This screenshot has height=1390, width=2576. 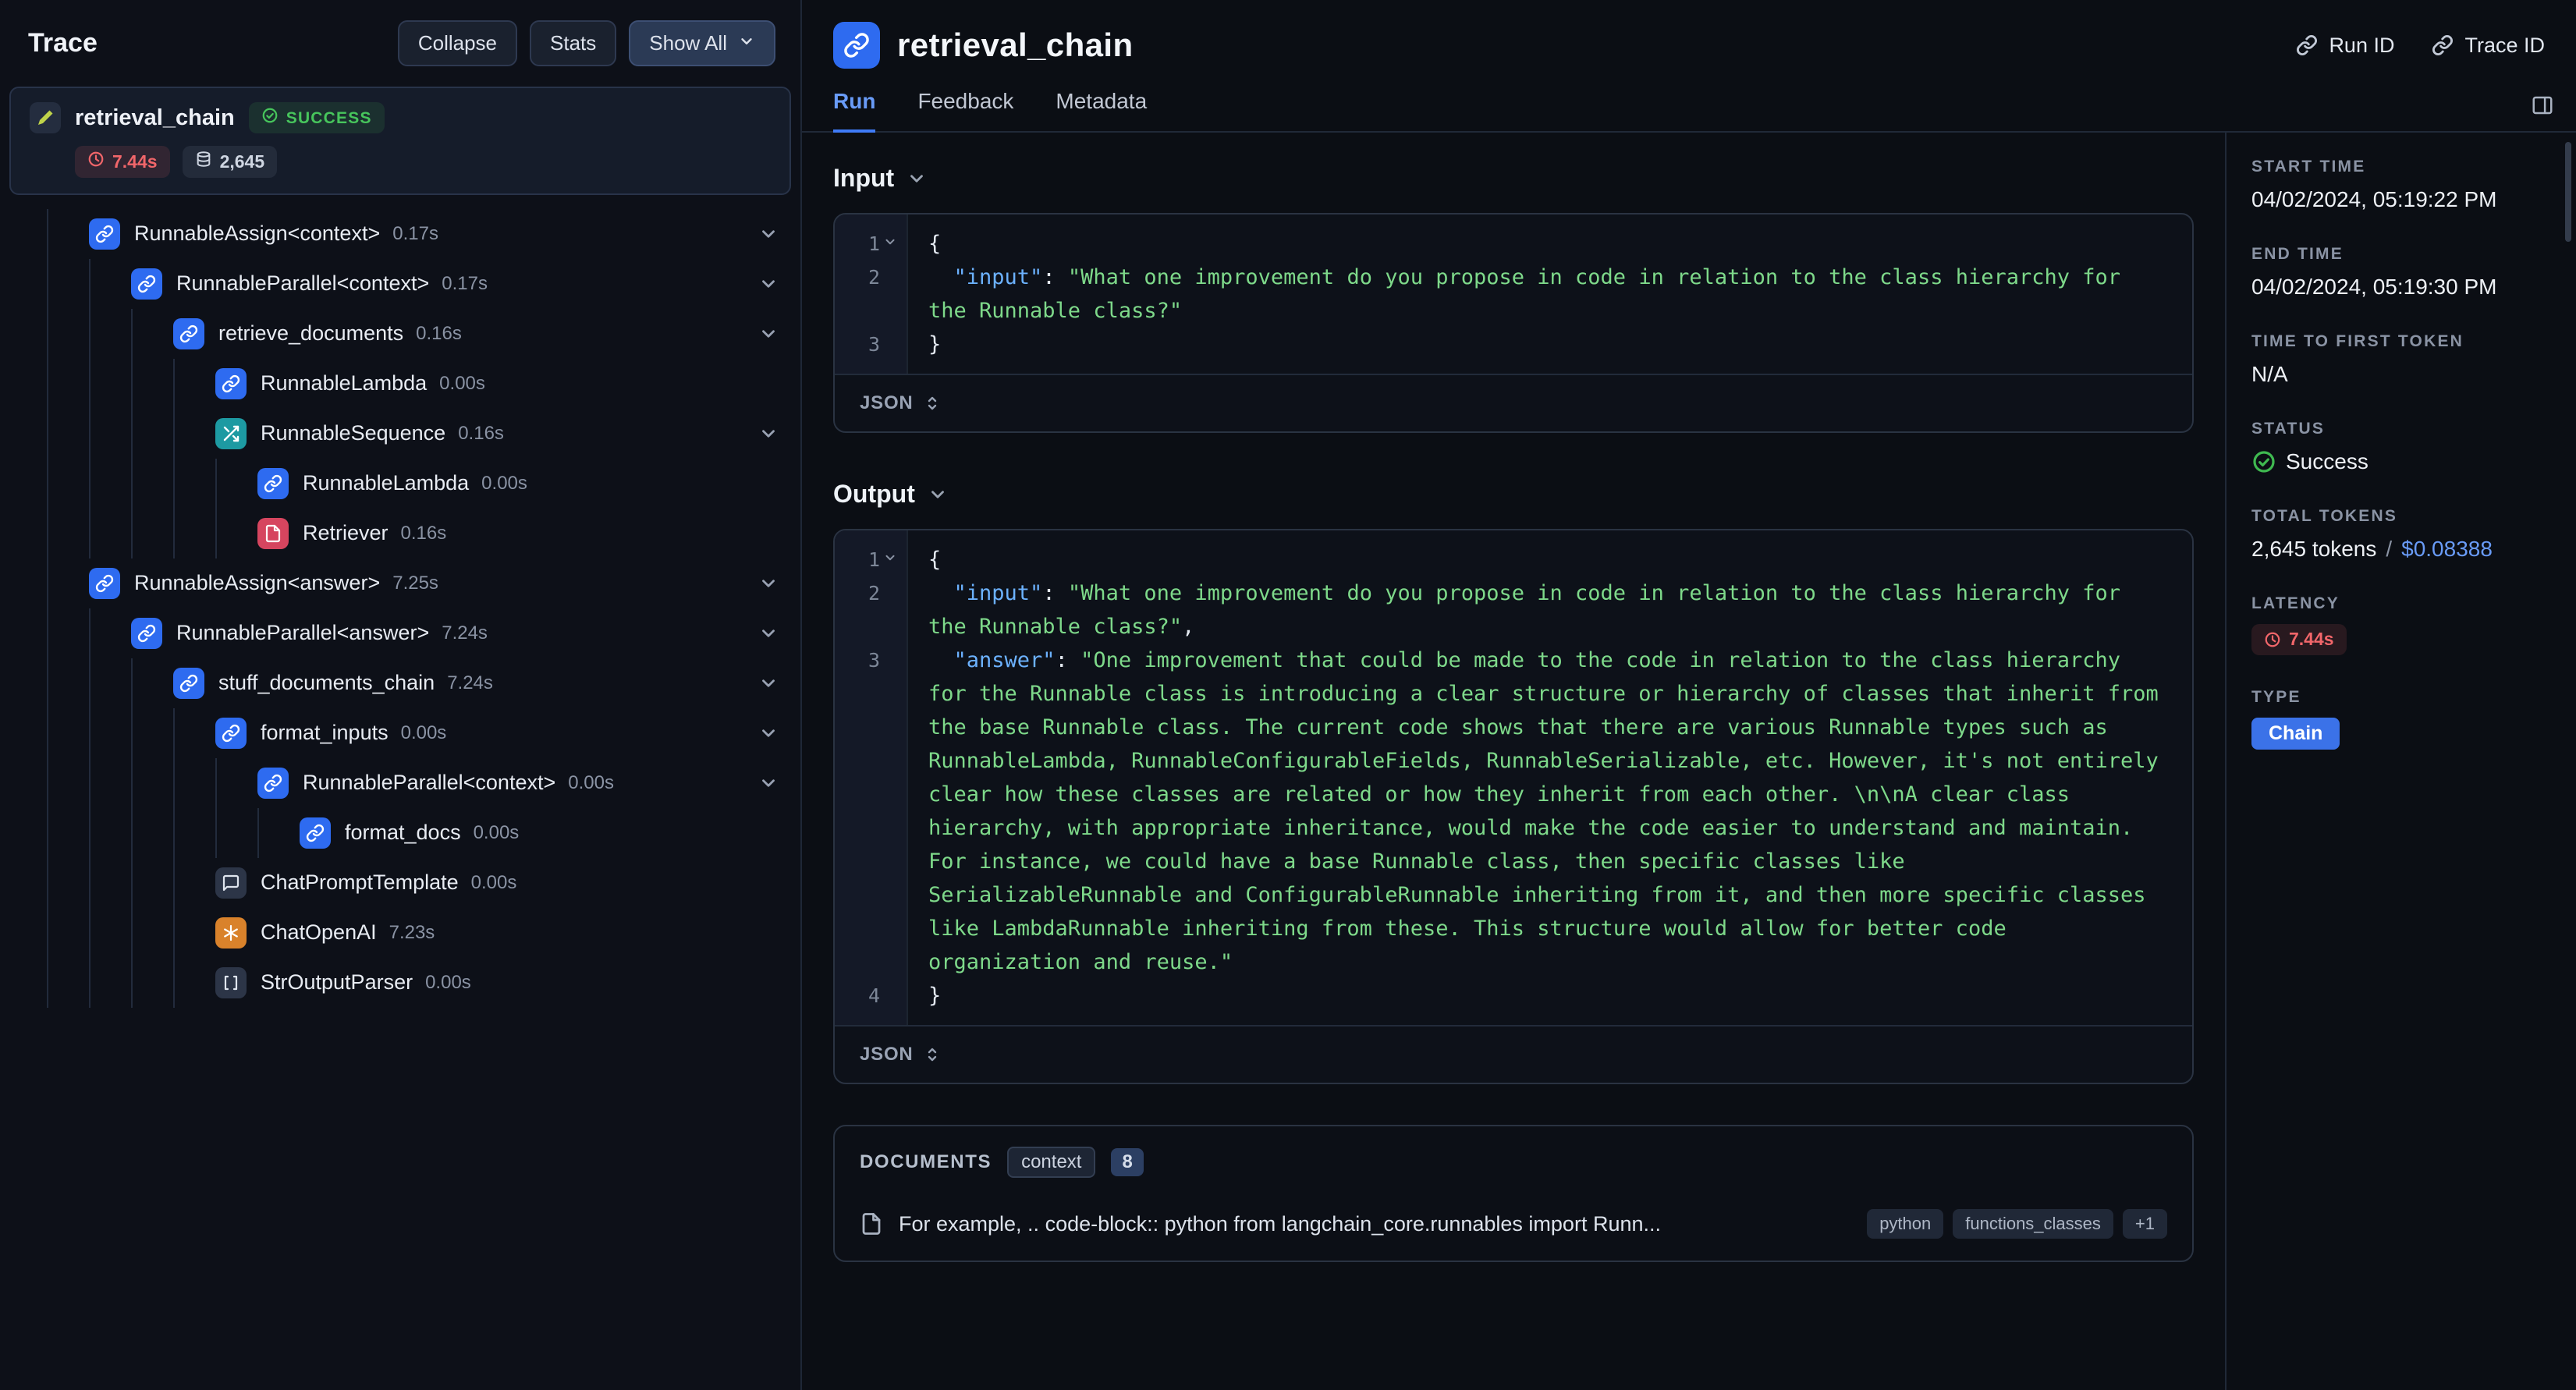 What do you see at coordinates (926, 1161) in the screenshot?
I see `documents-title: DOCUMENTS` at bounding box center [926, 1161].